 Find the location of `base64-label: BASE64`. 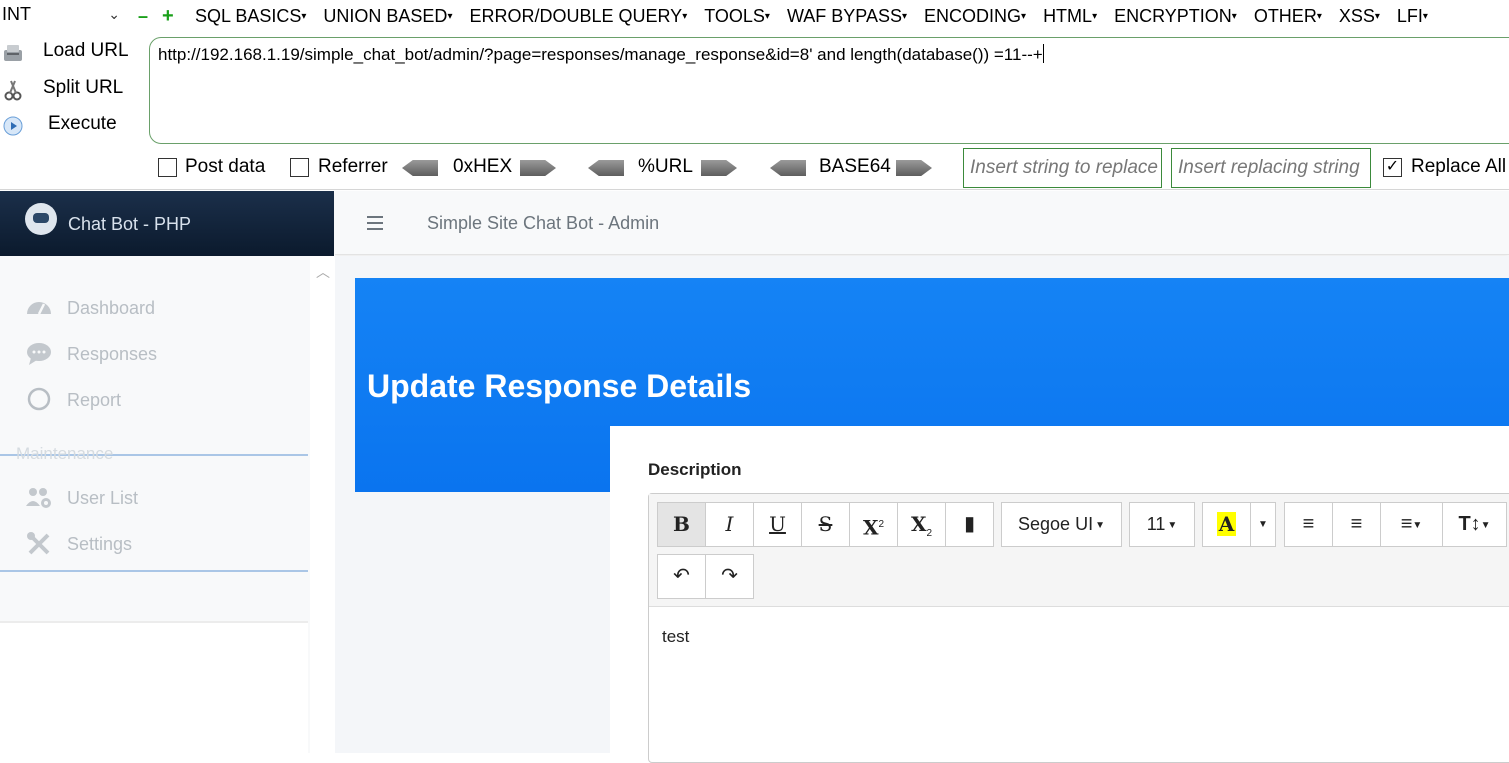

base64-label: BASE64 is located at coordinates (855, 166).